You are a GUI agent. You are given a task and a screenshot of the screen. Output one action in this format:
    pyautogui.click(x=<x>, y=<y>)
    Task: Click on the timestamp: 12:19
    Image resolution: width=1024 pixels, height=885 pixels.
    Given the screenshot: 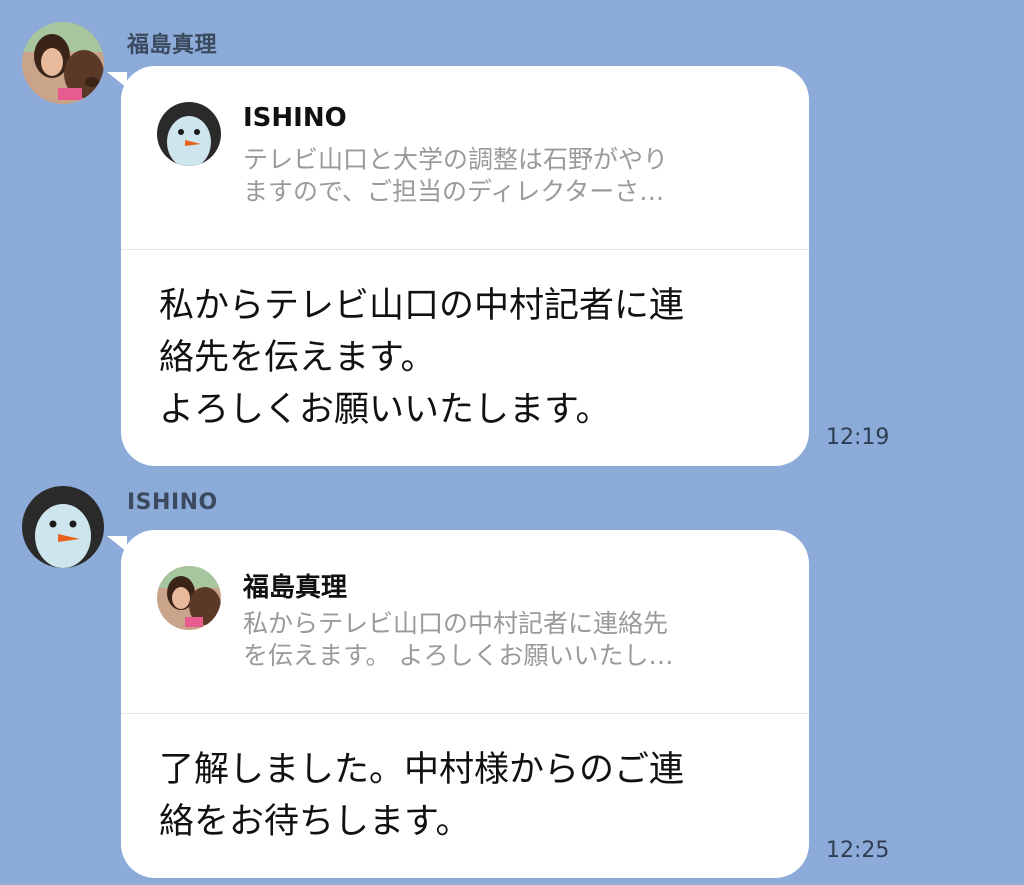 What is the action you would take?
    pyautogui.click(x=858, y=437)
    